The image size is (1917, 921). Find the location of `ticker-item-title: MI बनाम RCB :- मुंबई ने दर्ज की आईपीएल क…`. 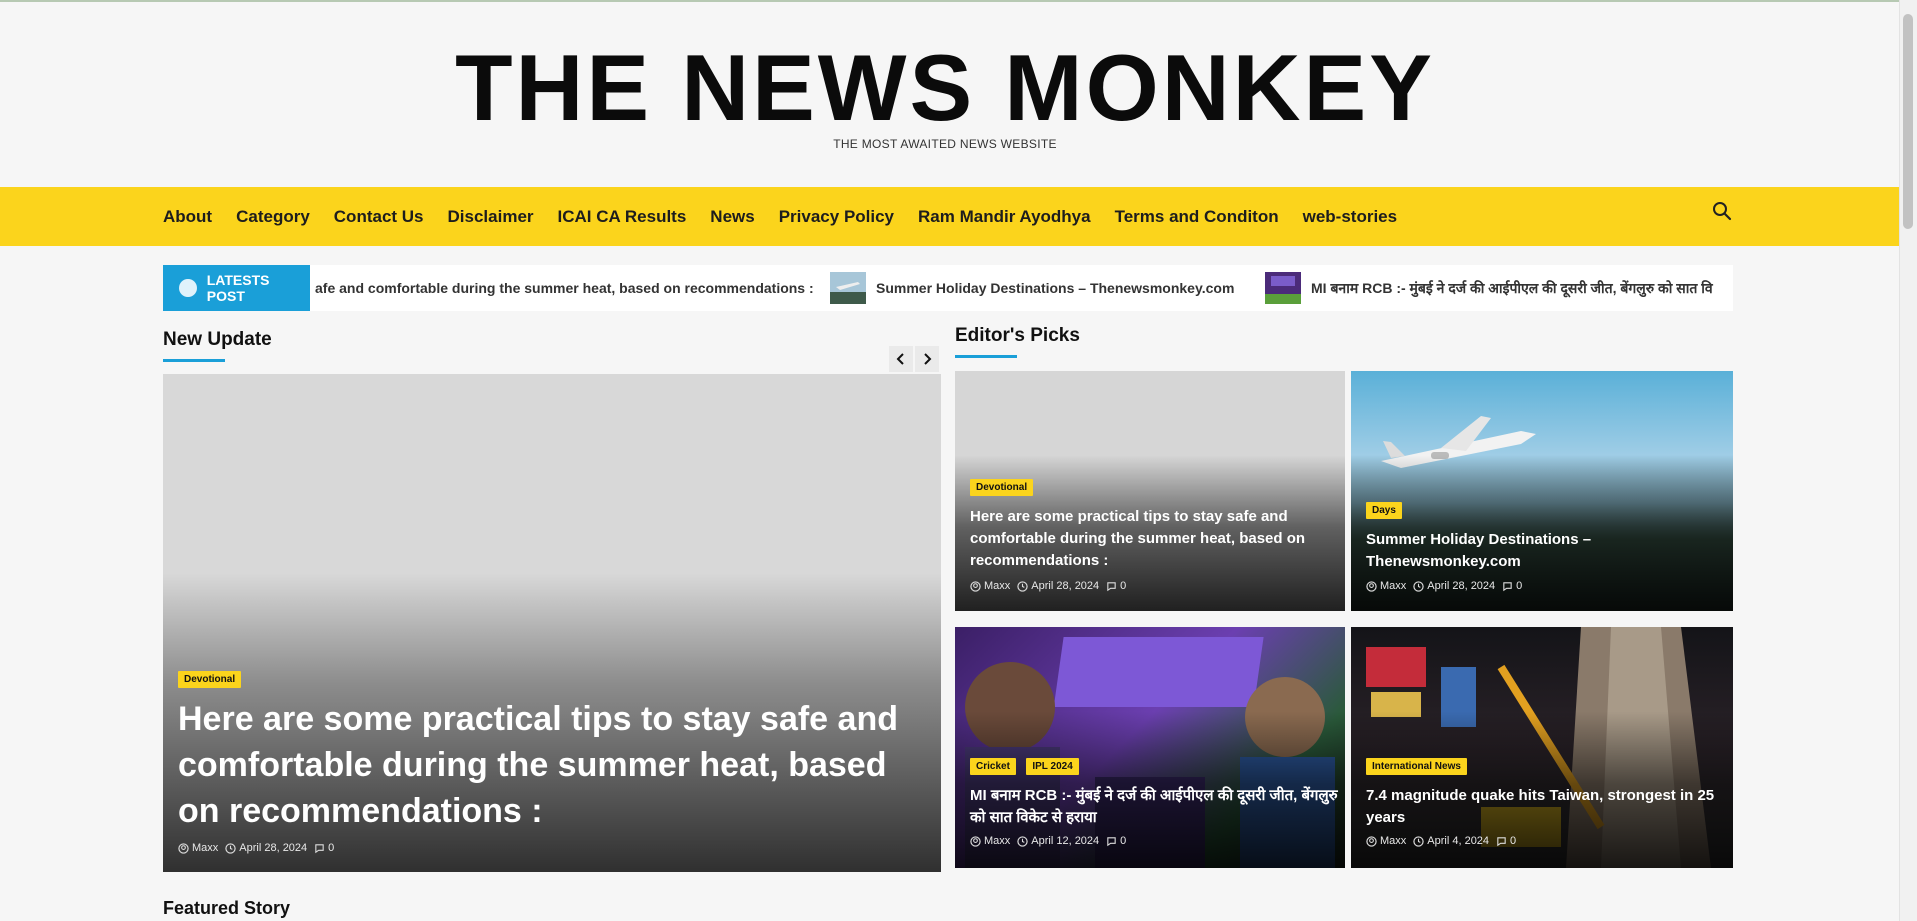

ticker-item-title: MI बनाम RCB :- मुंबई ने दर्ज की आईपीएल क… is located at coordinates (1512, 288).